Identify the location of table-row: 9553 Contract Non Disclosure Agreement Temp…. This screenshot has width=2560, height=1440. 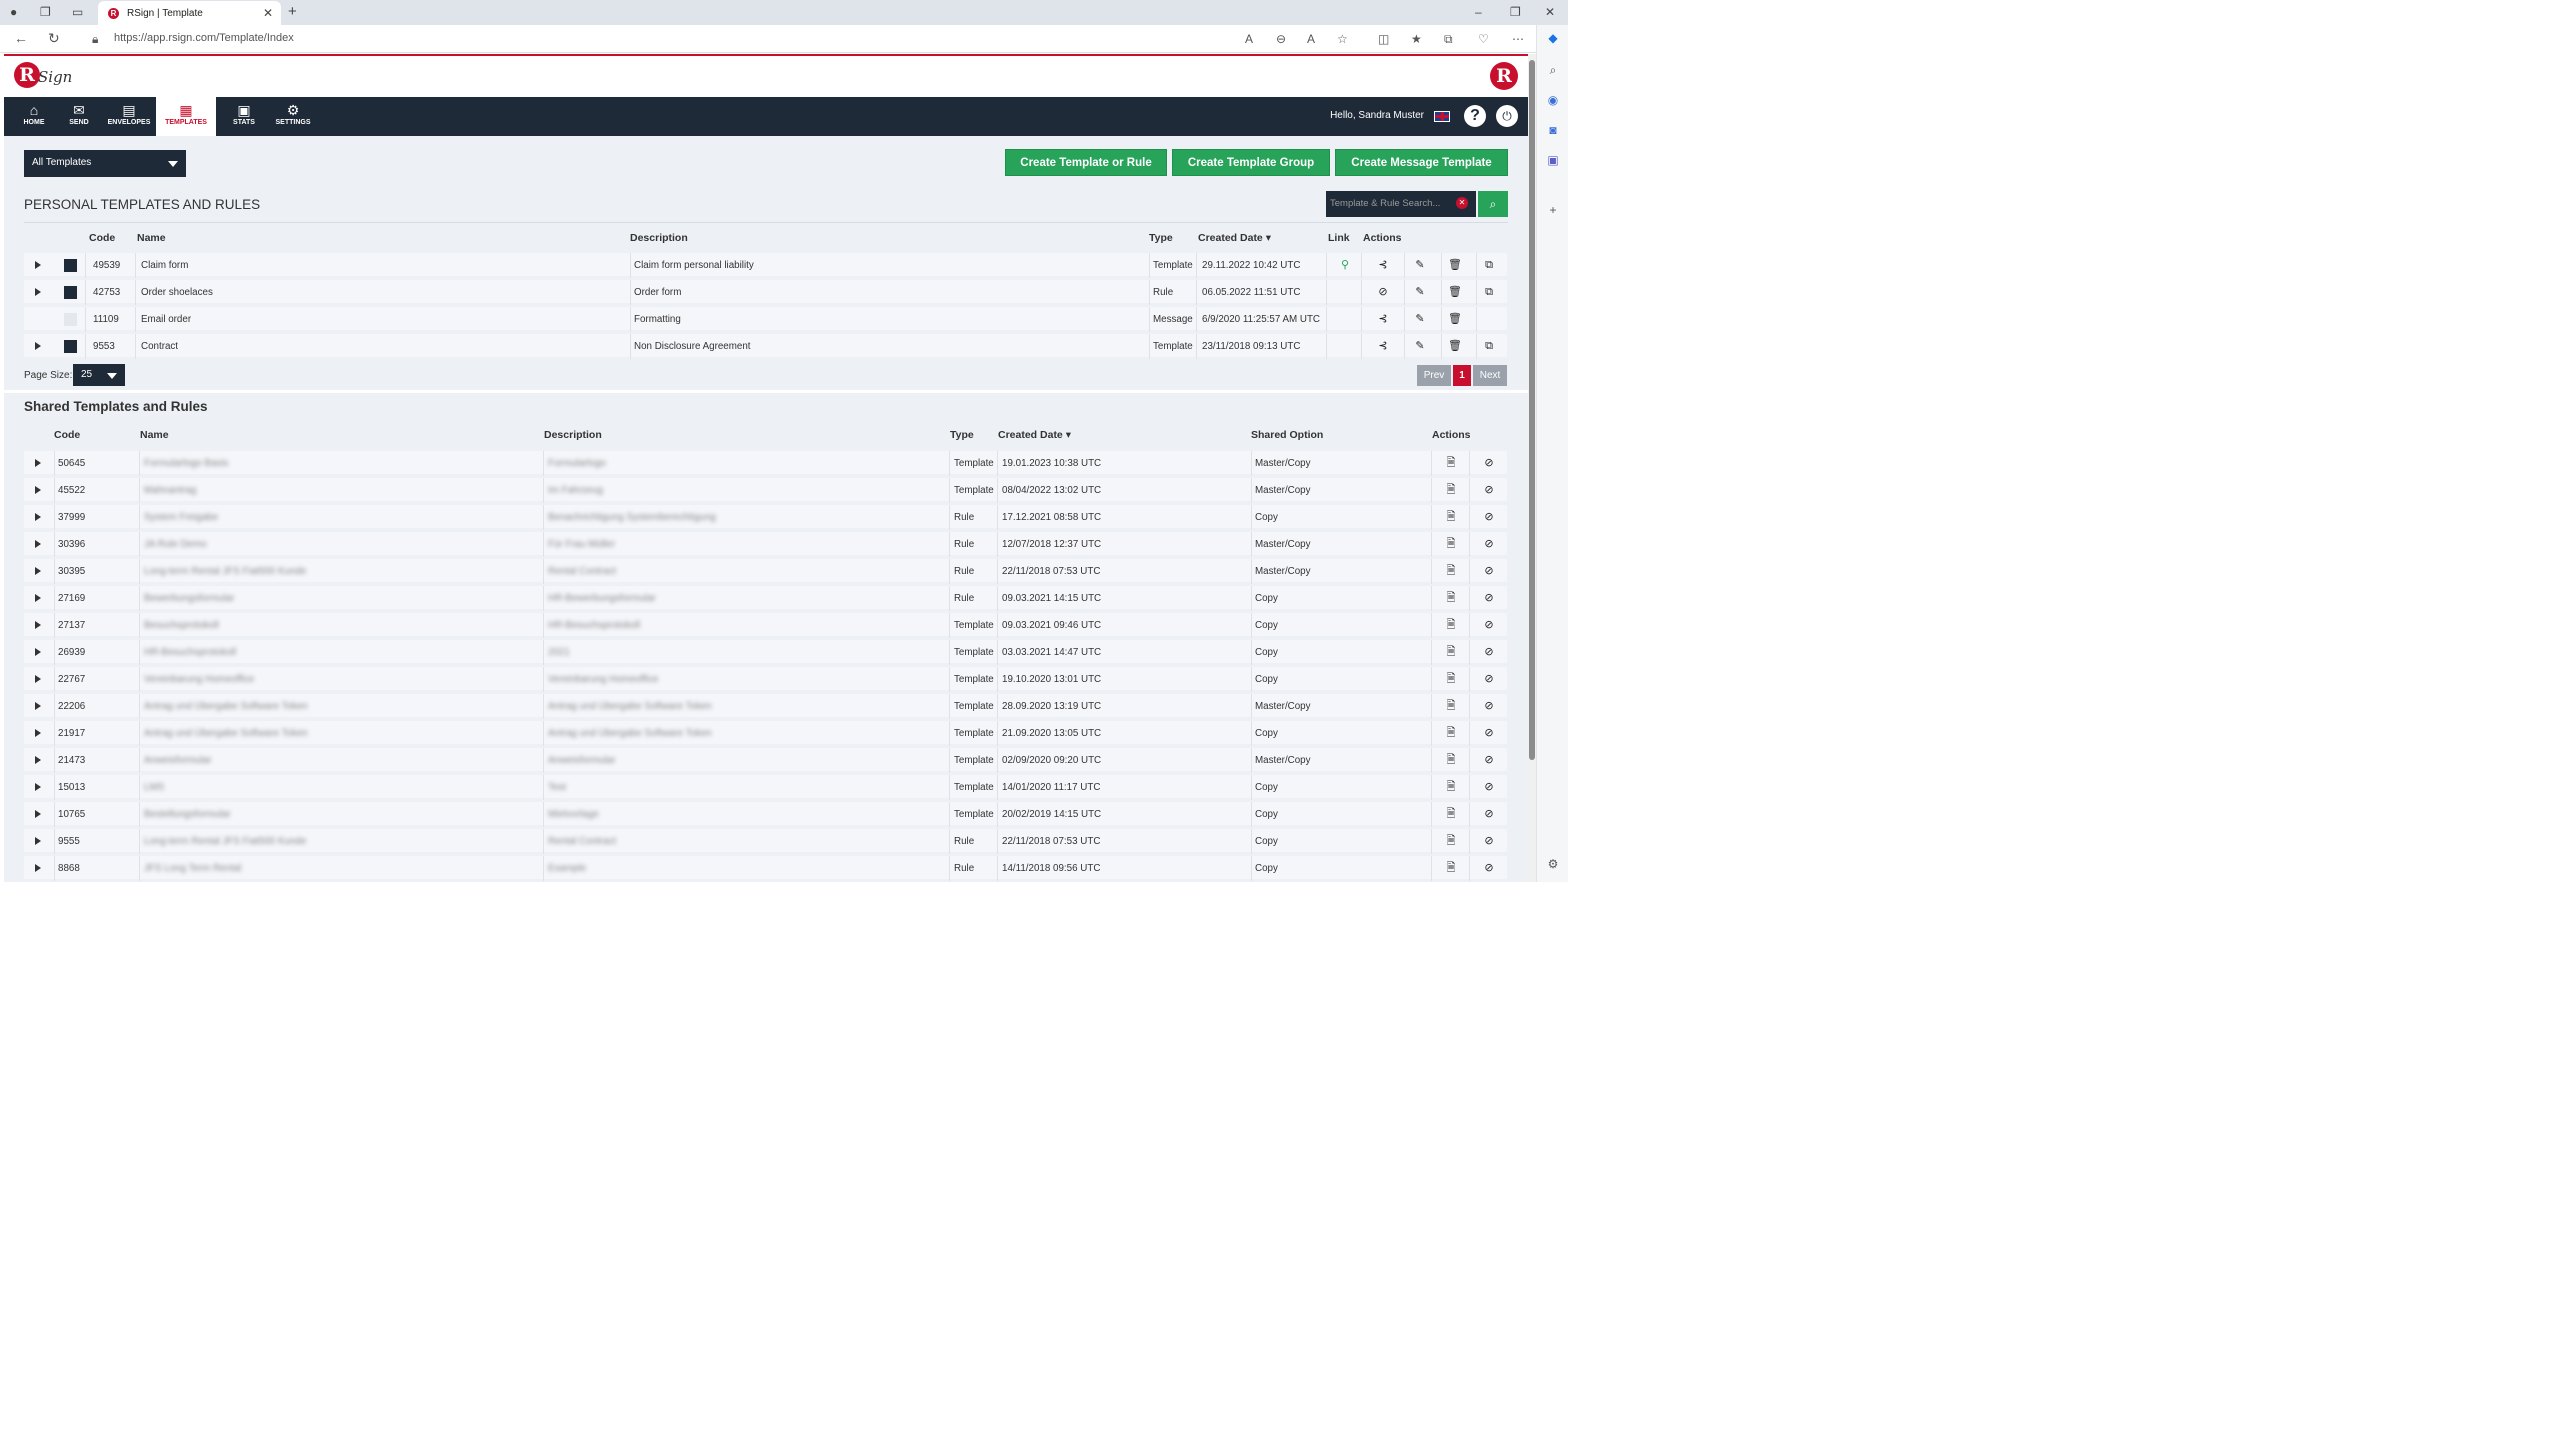
(765, 346).